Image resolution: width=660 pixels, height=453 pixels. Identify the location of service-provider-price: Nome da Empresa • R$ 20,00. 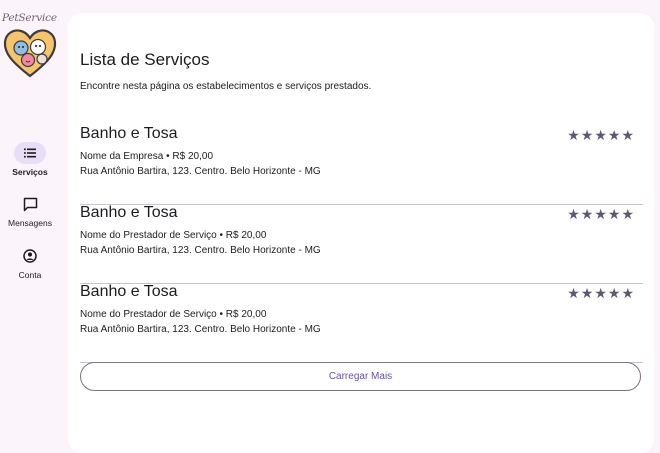
(147, 156).